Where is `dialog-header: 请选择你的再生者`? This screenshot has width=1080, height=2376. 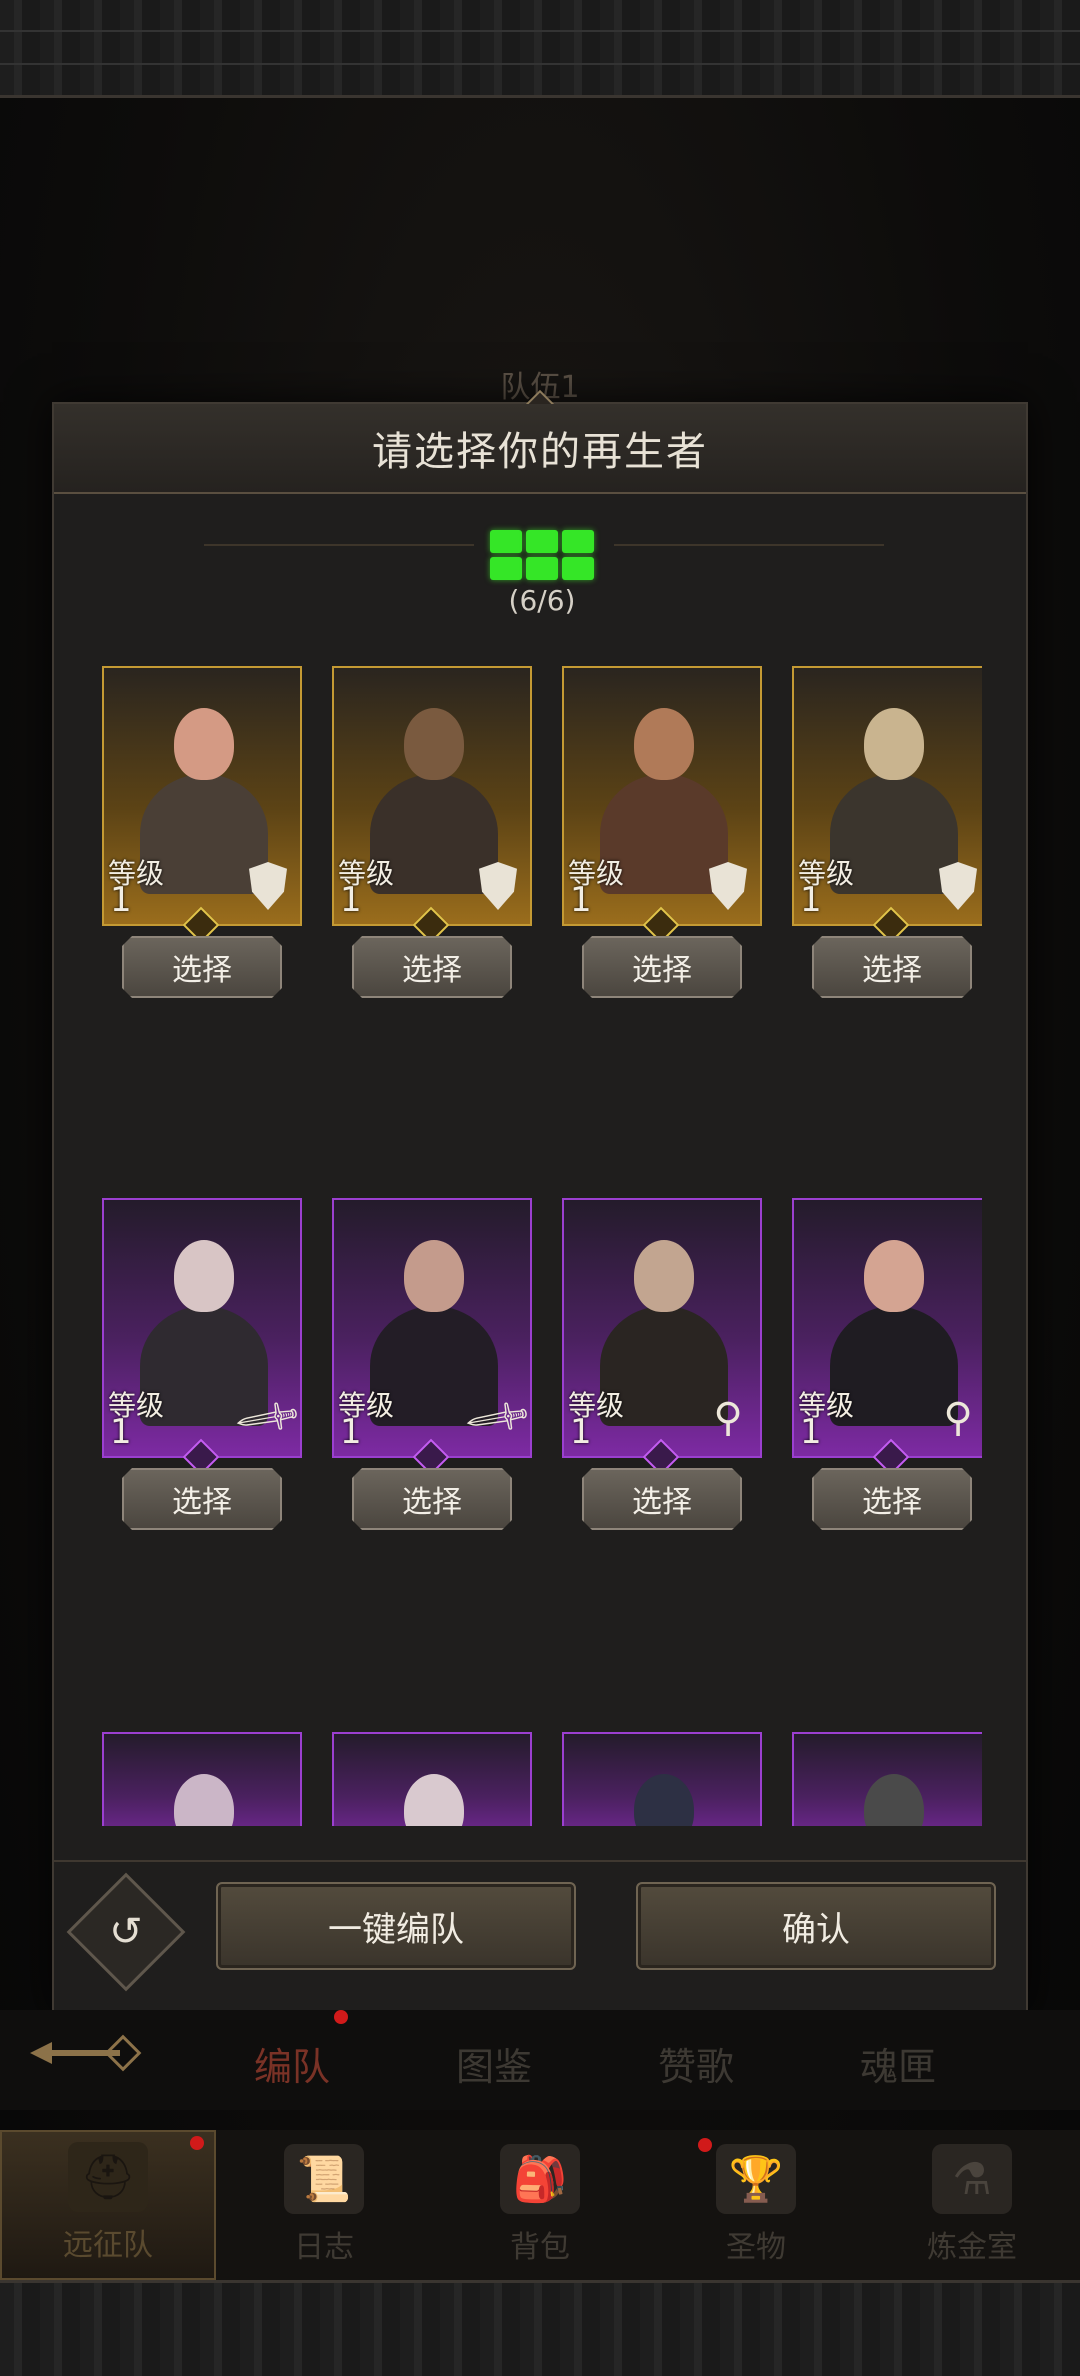
dialog-header: 请选择你的再生者 is located at coordinates (540, 449).